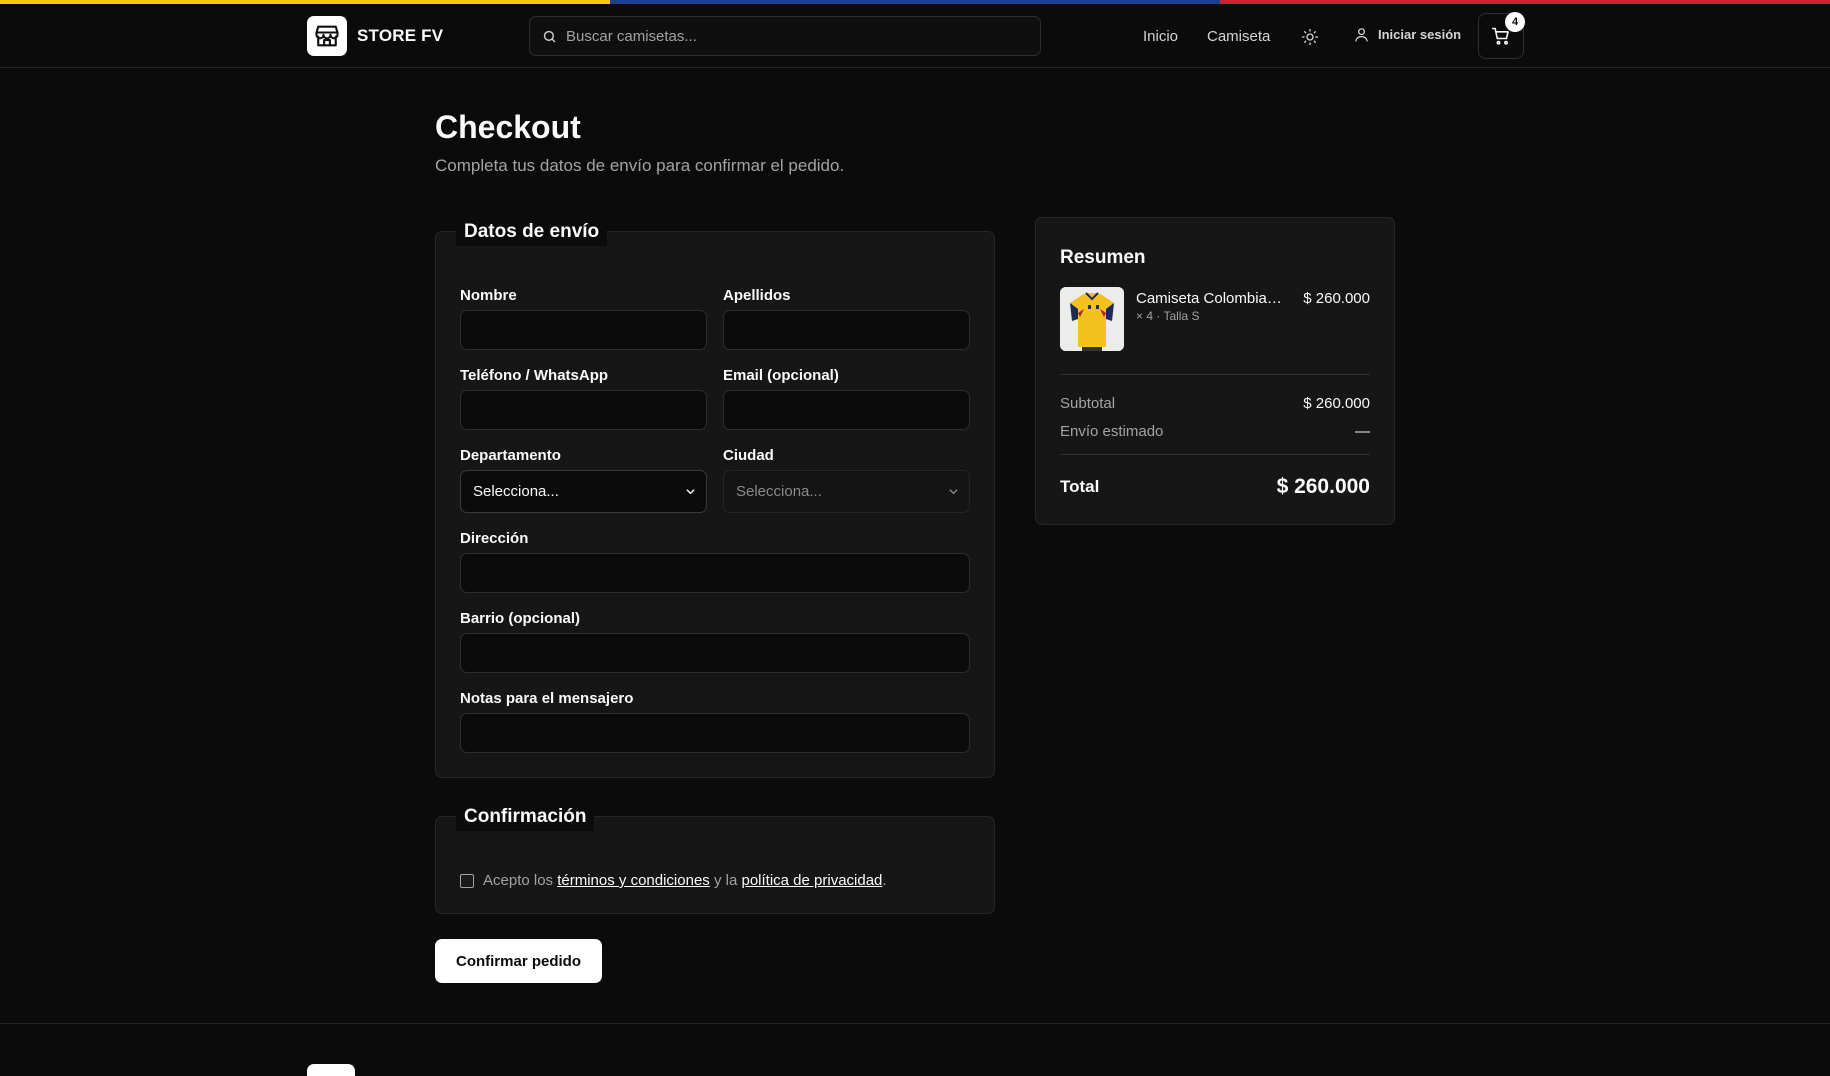 The height and width of the screenshot is (1076, 1830). I want to click on subtotal-value: $ 260.000, so click(1336, 403).